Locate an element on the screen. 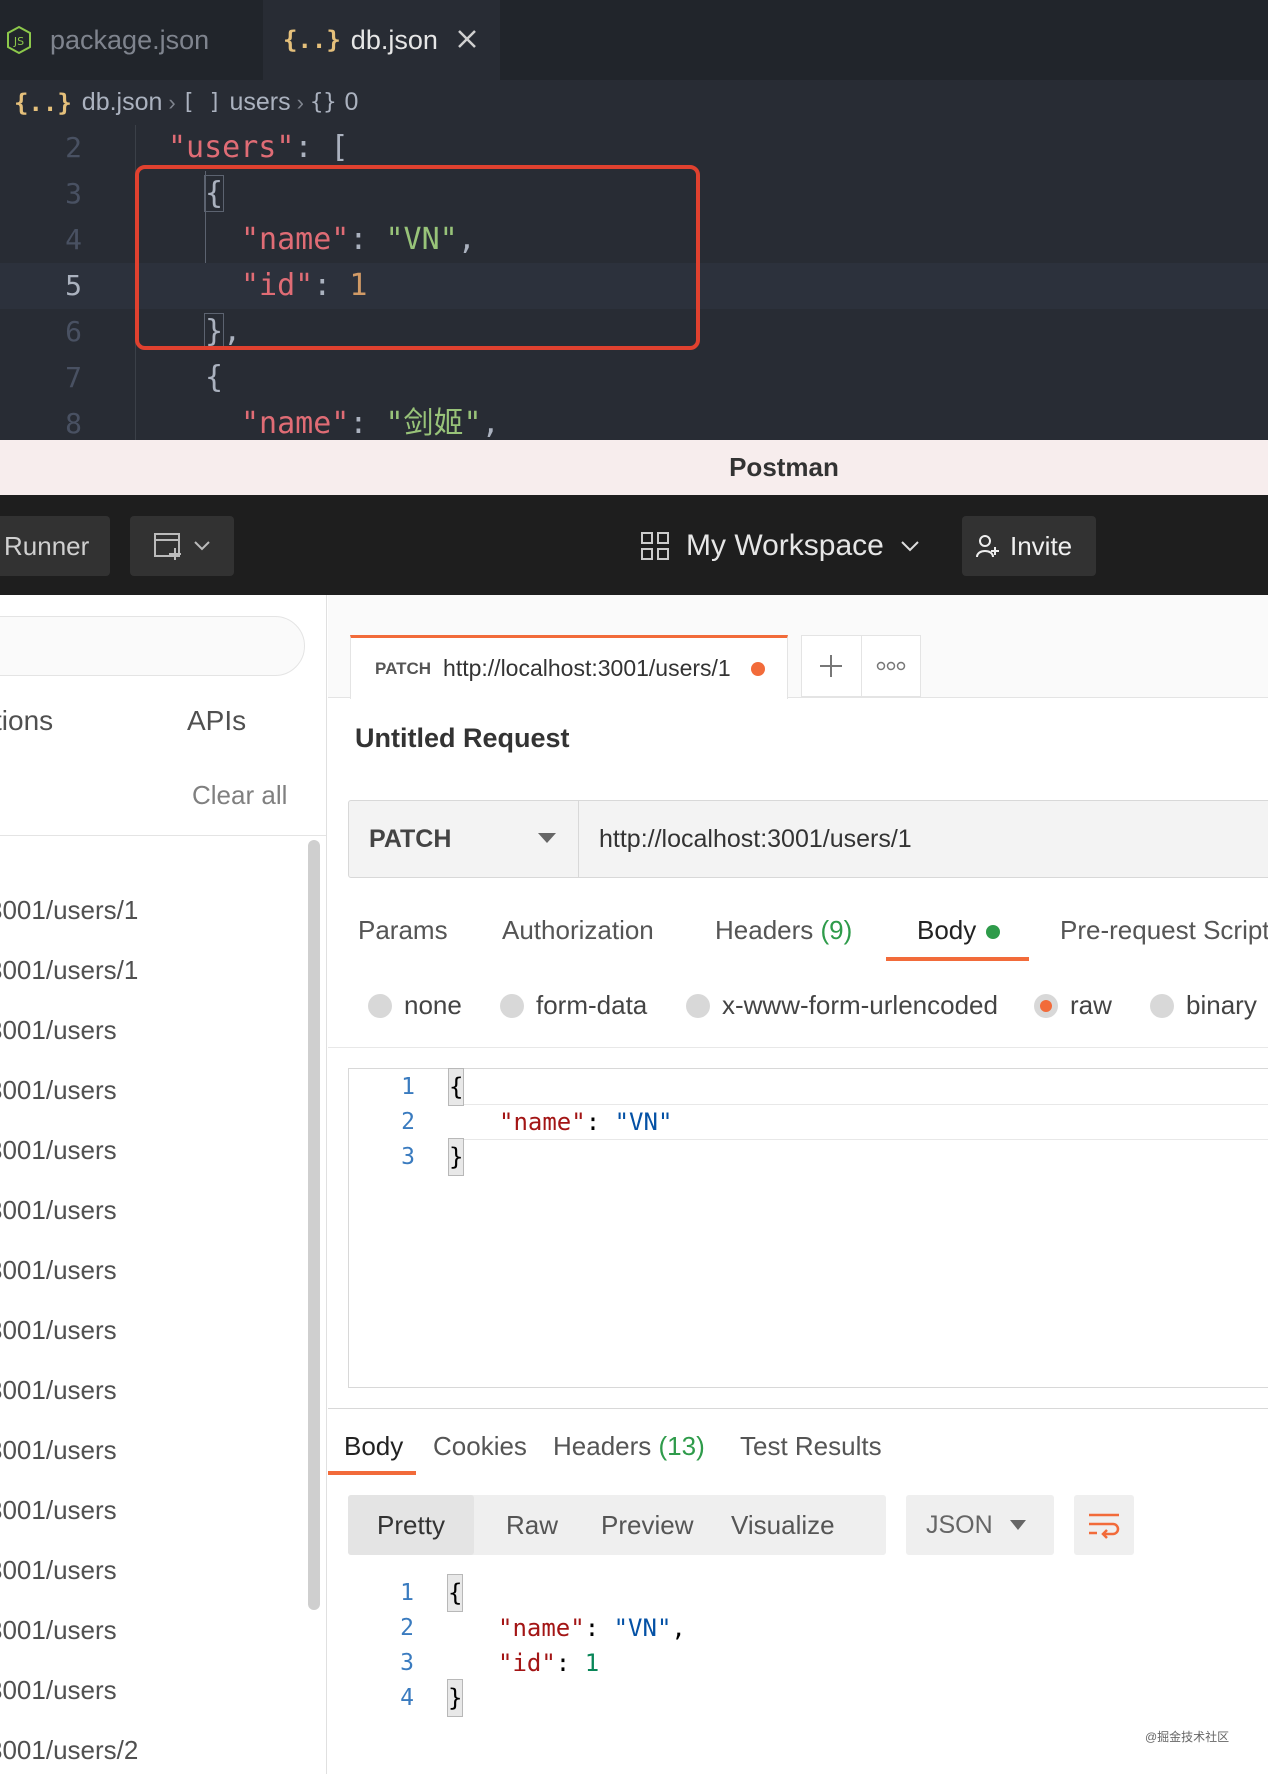  line-number: 6 is located at coordinates (73, 331).